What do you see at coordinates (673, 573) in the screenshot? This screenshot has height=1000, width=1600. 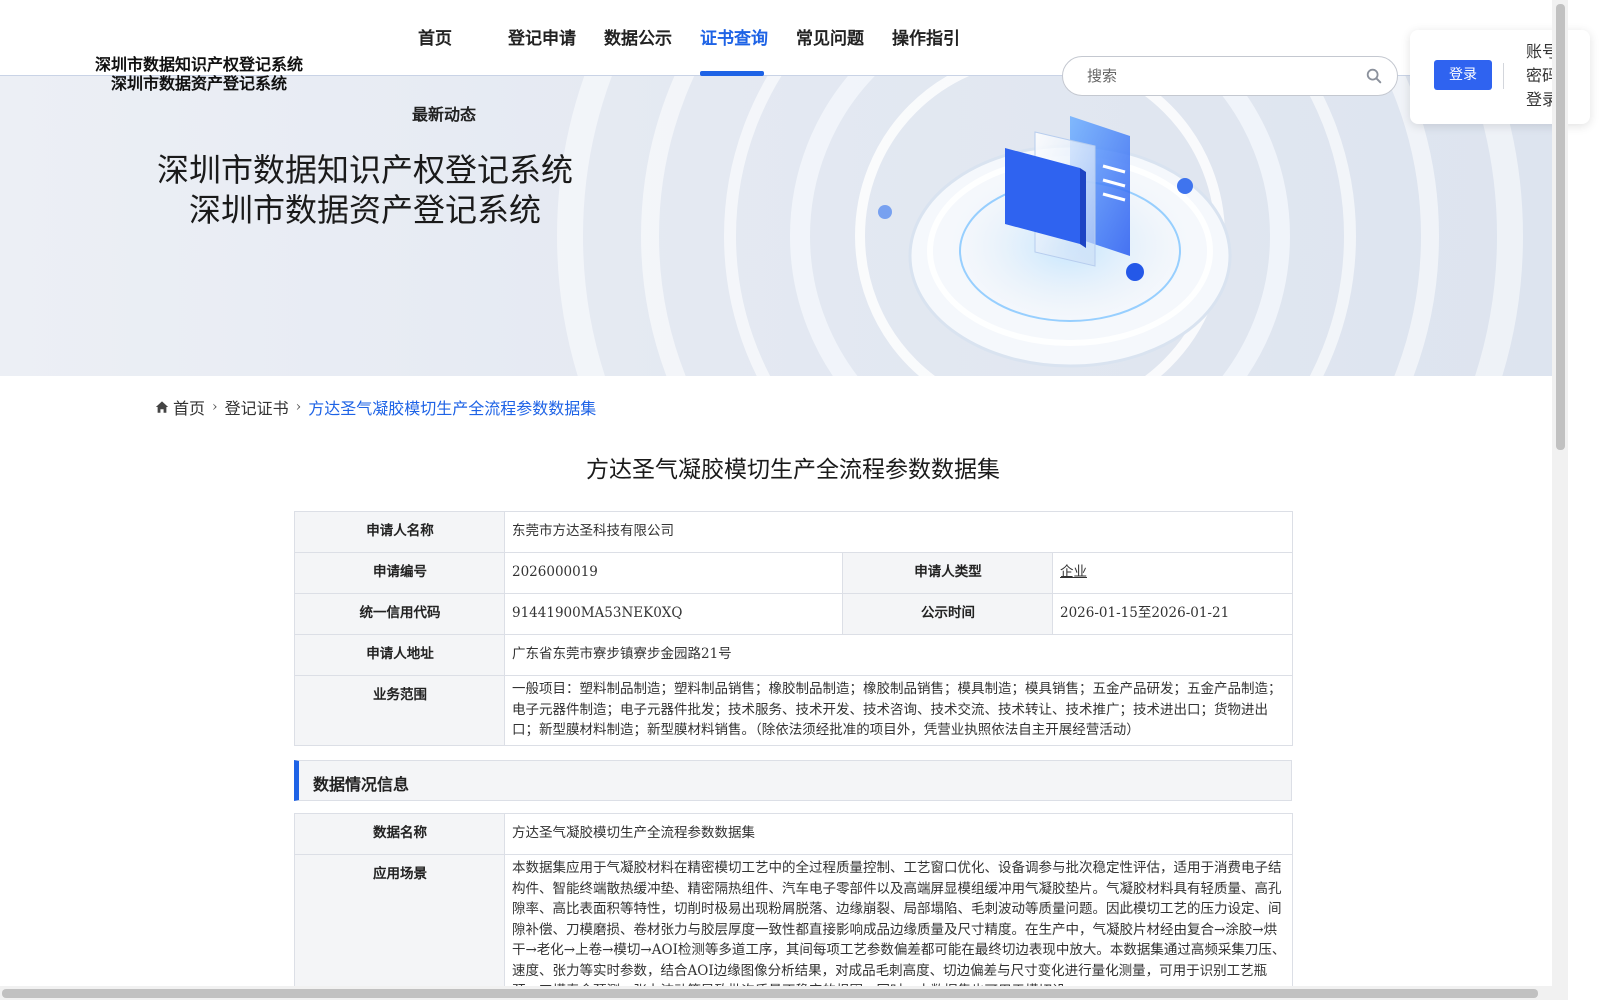 I see `application-number-value: 2026000019` at bounding box center [673, 573].